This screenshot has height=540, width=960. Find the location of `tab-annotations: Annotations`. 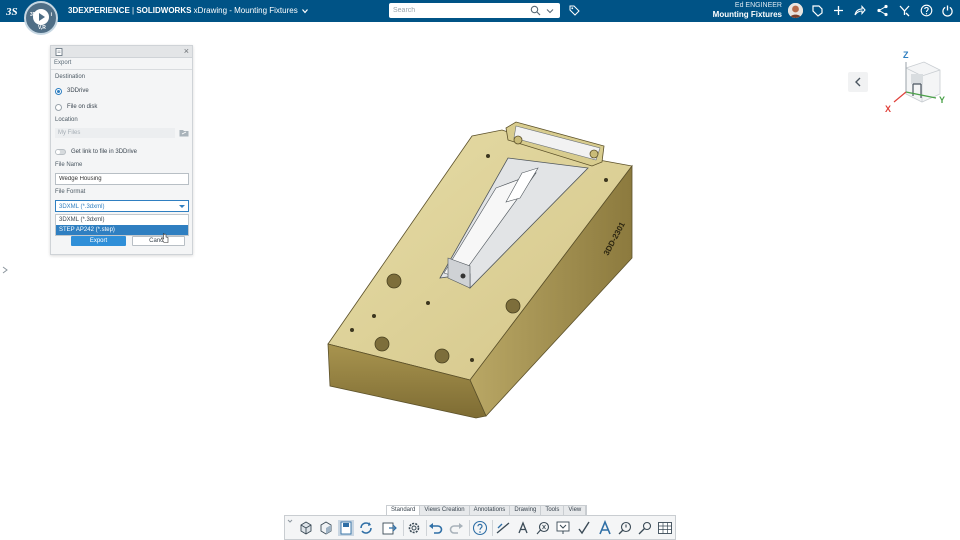

tab-annotations: Annotations is located at coordinates (490, 510).